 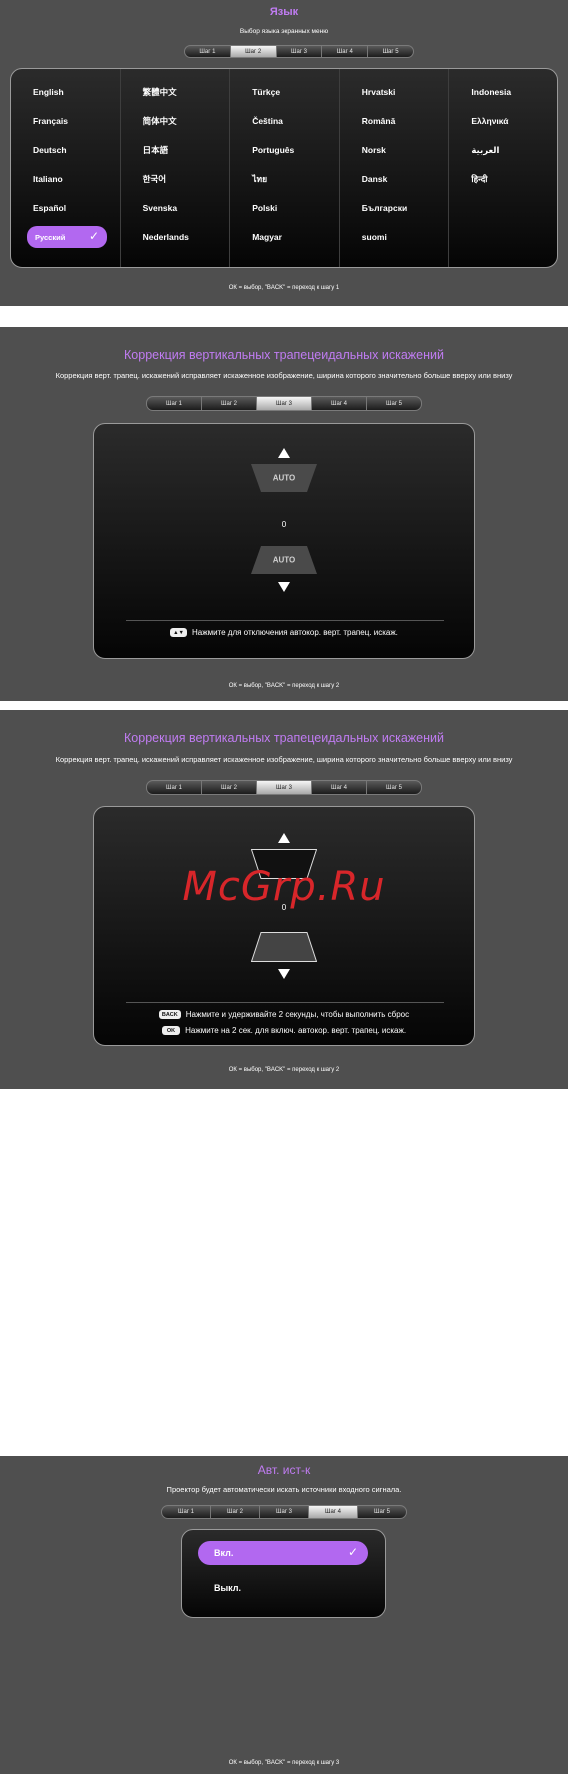 I want to click on auto-bottom-button: AUTO, so click(x=284, y=560).